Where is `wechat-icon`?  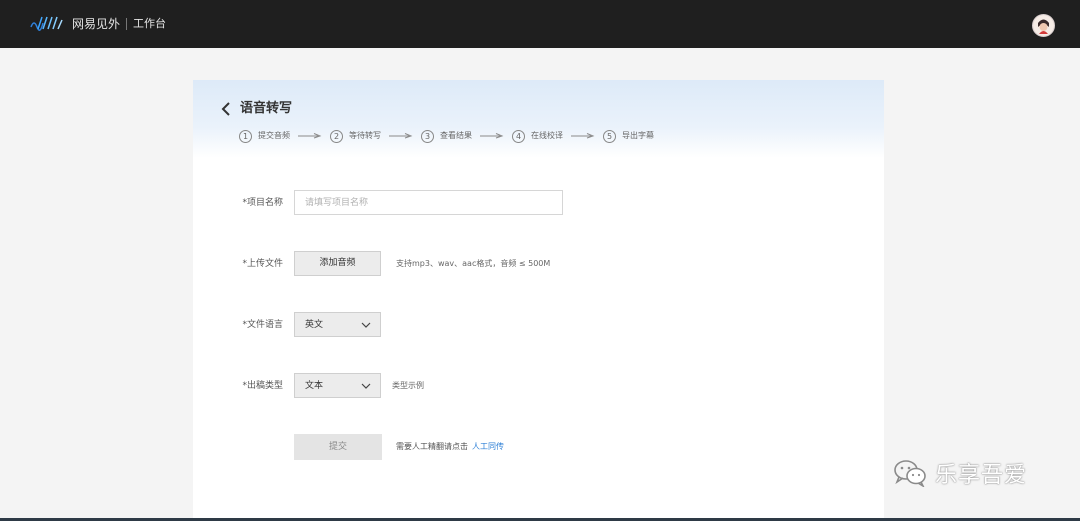 wechat-icon is located at coordinates (910, 473).